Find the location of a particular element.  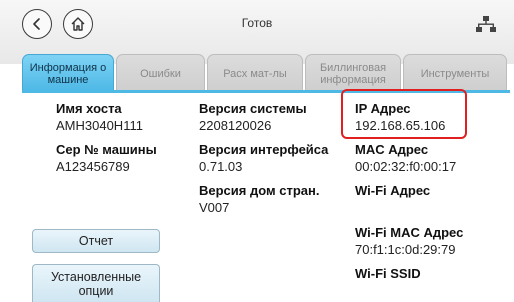

tab-billing-info: Биллинговая информация is located at coordinates (353, 72).